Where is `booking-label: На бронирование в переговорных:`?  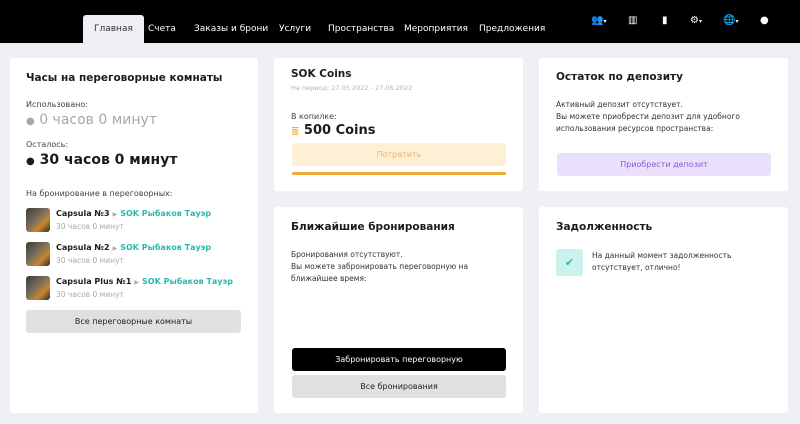
booking-label: На бронирование в переговорных: is located at coordinates (99, 193).